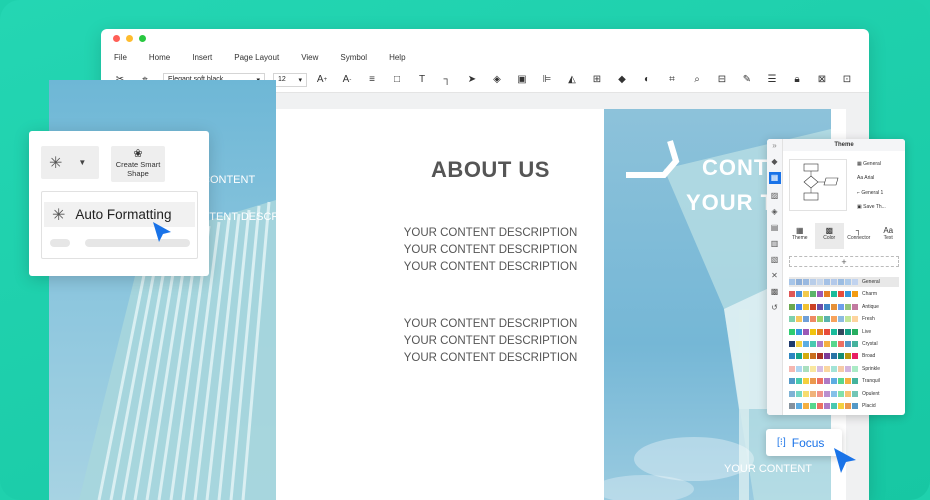  Describe the element at coordinates (774, 161) in the screenshot. I see `fill-icon: ◆` at that location.